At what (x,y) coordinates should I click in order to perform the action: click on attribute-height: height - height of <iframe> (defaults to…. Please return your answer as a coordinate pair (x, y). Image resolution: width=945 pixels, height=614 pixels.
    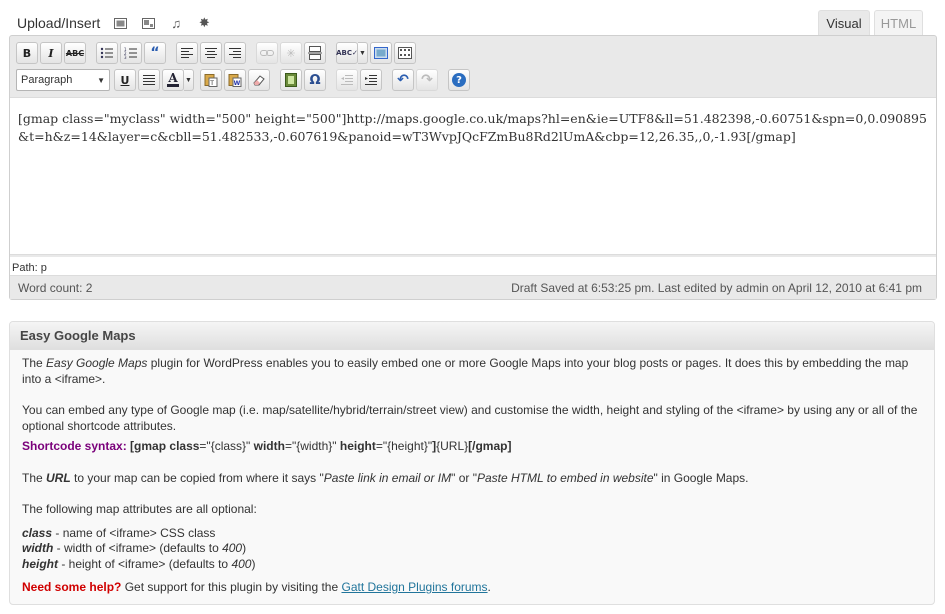
    Looking at the image, I should click on (139, 563).